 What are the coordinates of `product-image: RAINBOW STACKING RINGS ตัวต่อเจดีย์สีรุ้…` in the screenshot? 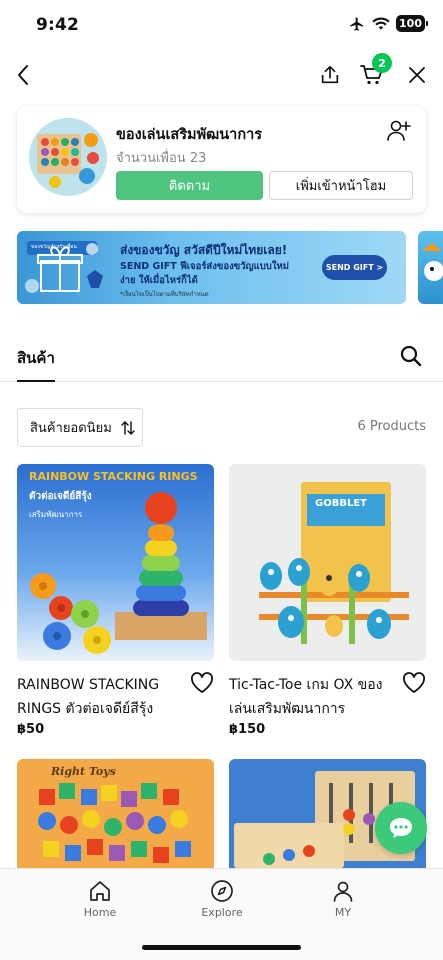 It's located at (115, 562).